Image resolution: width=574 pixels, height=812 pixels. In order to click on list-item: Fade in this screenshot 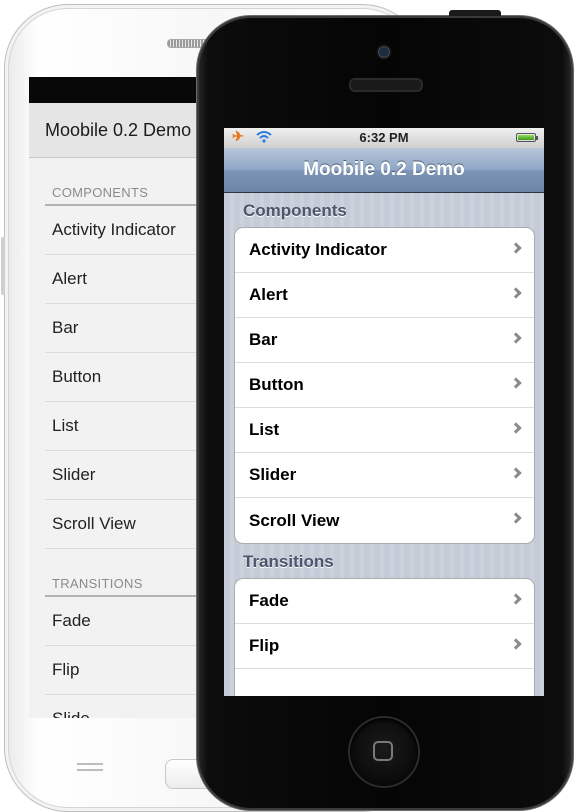, I will do `click(384, 601)`.